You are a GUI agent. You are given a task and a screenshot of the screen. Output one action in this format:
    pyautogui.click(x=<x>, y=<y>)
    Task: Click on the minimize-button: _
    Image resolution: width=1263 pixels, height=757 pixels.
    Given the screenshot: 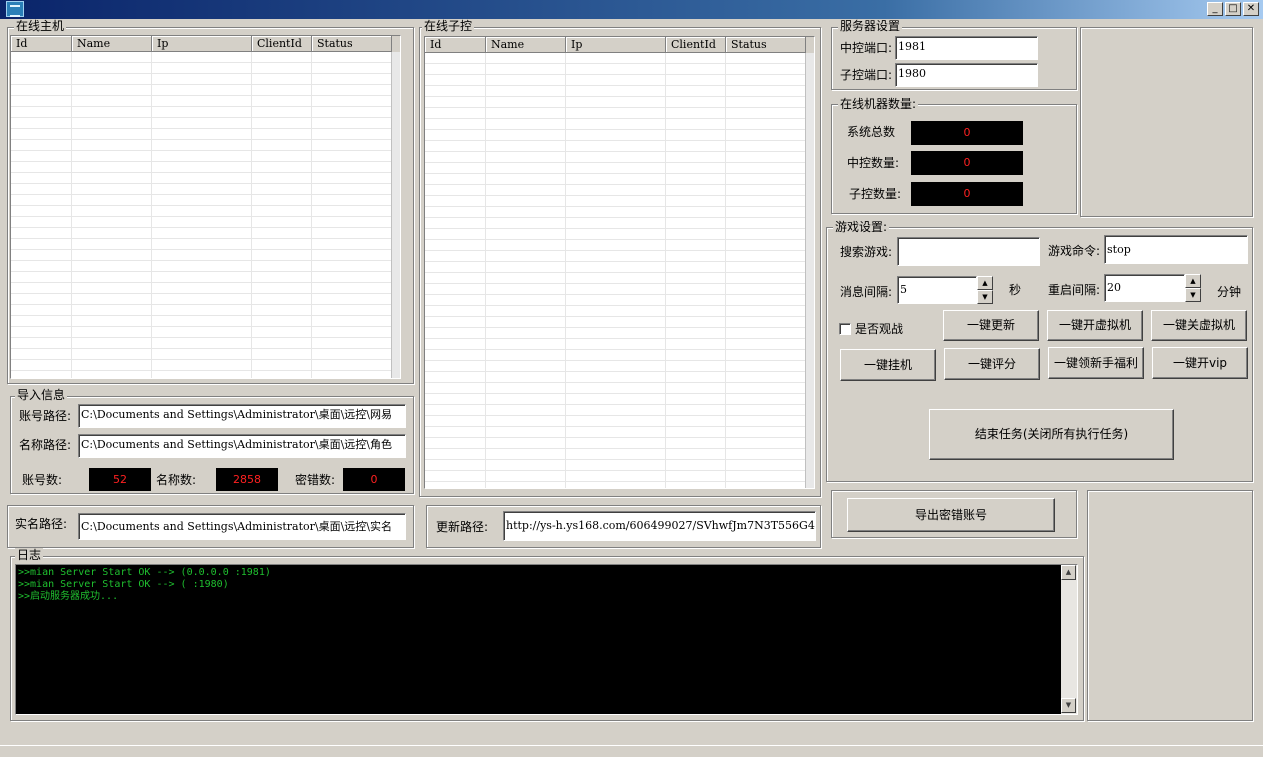 What is the action you would take?
    pyautogui.click(x=1215, y=9)
    